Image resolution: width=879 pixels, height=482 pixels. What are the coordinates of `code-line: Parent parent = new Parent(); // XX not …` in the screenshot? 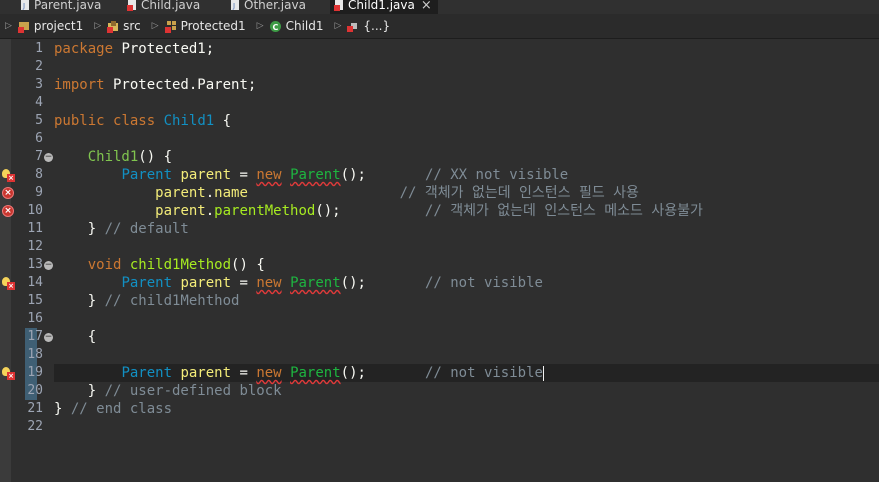 It's located at (311, 175).